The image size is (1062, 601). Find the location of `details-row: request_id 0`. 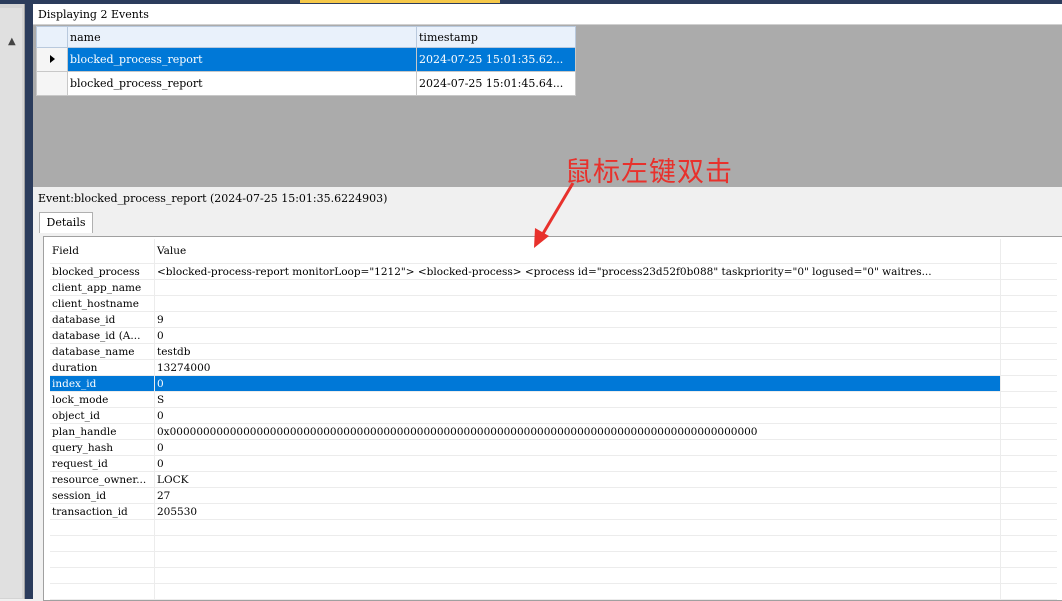

details-row: request_id 0 is located at coordinates (553, 463).